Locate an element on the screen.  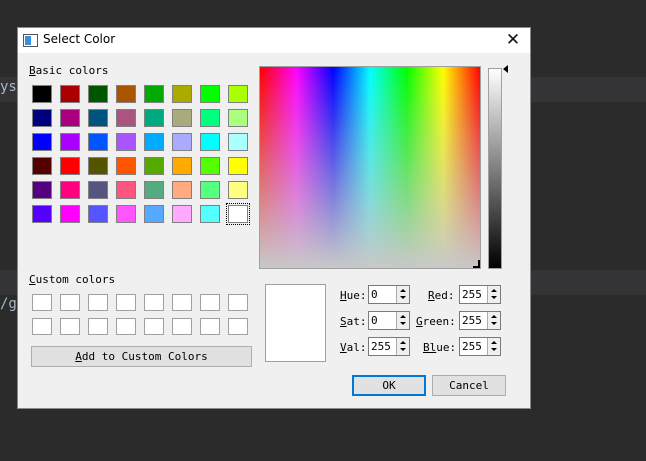
add-to-custom-colors-button: Add to Custom Colors is located at coordinates (141, 356).